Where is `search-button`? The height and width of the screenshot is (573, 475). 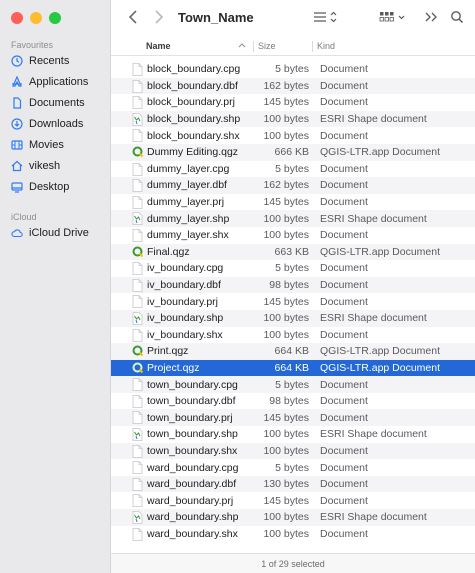 search-button is located at coordinates (457, 17).